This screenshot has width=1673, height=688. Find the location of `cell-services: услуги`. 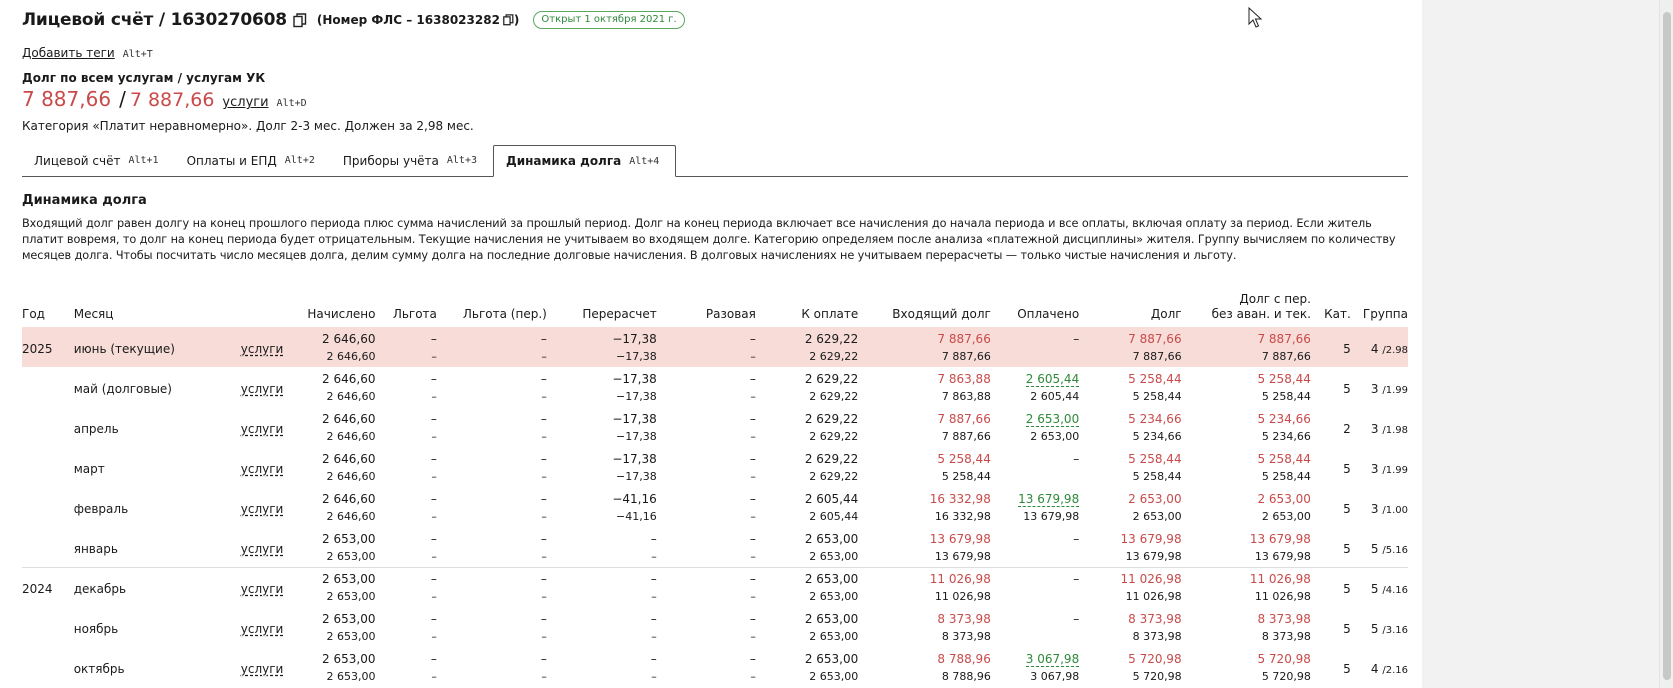

cell-services: услуги is located at coordinates (262, 507).